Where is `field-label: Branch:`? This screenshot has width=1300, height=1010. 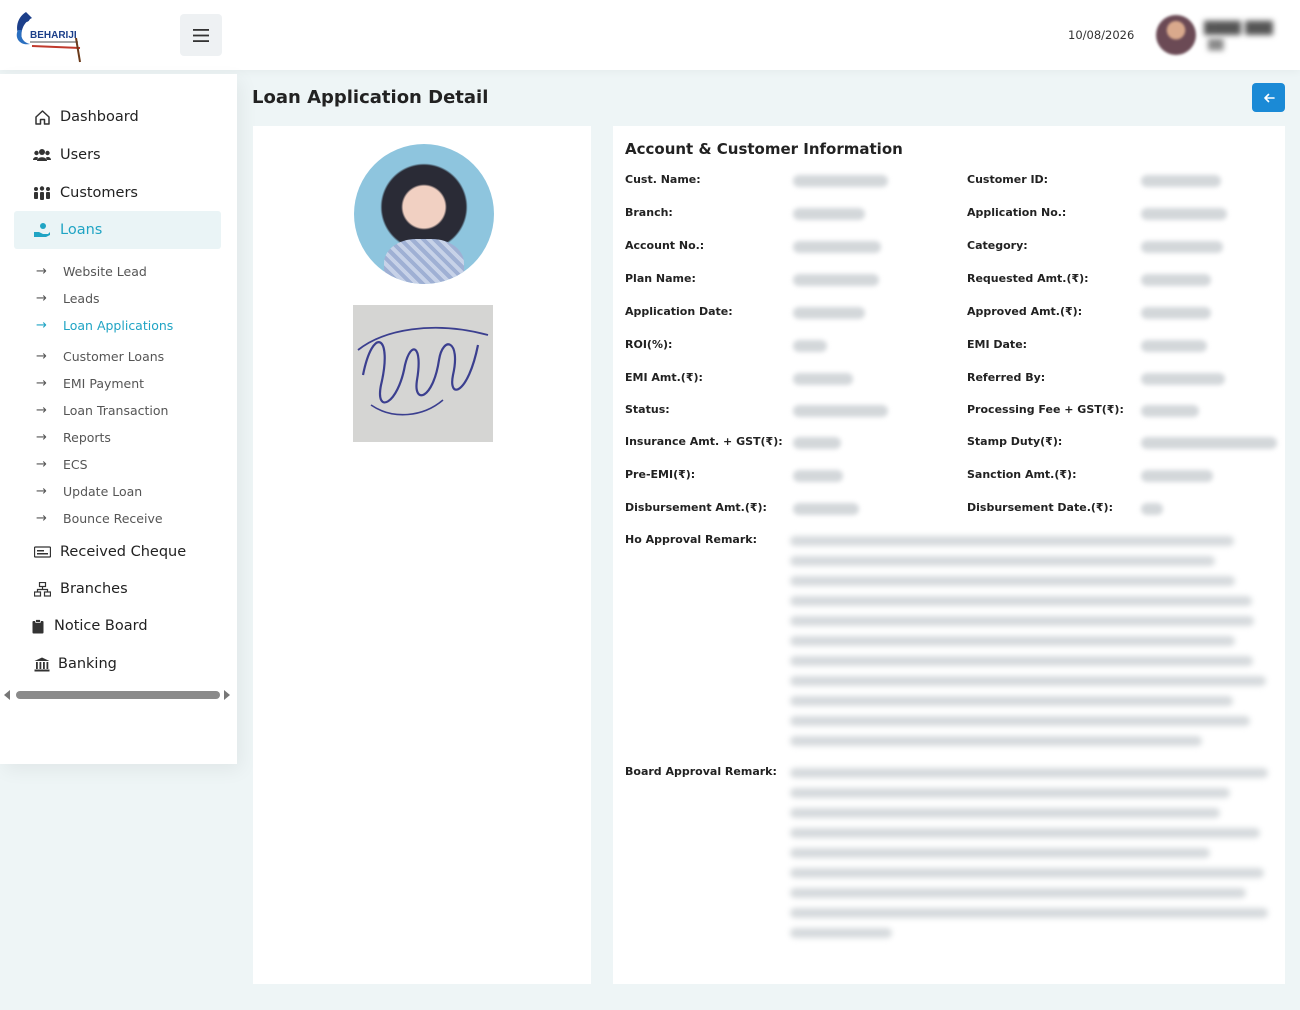
field-label: Branch: is located at coordinates (649, 212).